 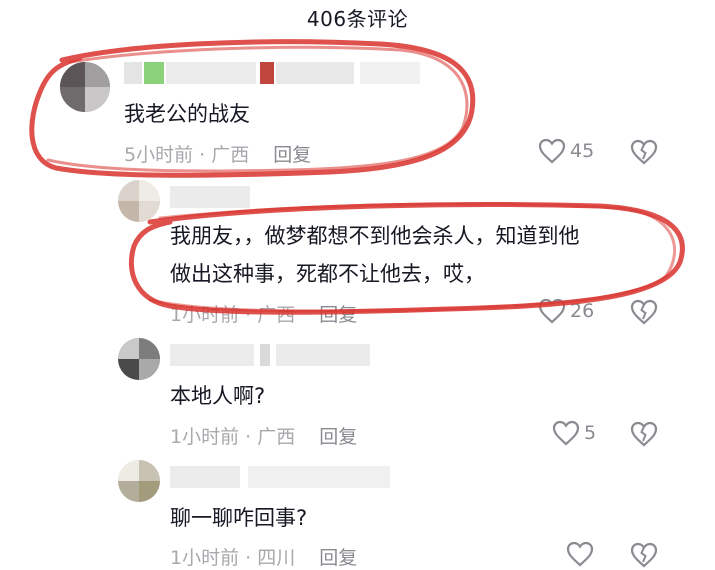 I want to click on comment-time-location: 1小时前 · 四川, so click(x=233, y=558).